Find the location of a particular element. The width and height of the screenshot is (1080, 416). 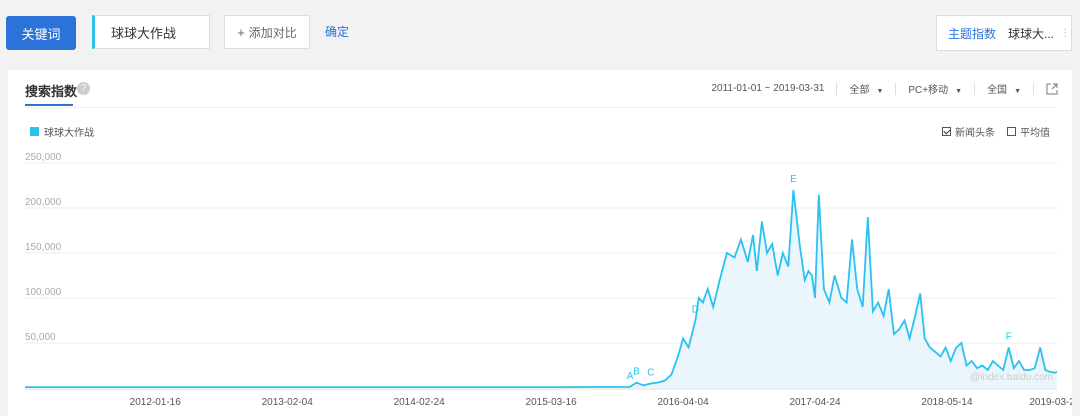

date-range-picker: 2011-01-01 ~ 2019-03-31 is located at coordinates (767, 88).